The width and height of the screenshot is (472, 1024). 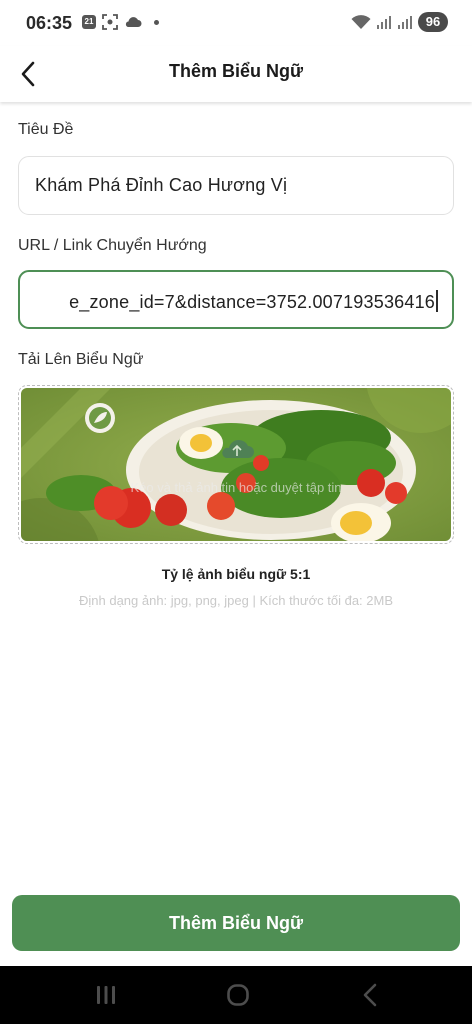 I want to click on status-time: 06:35, so click(x=49, y=23).